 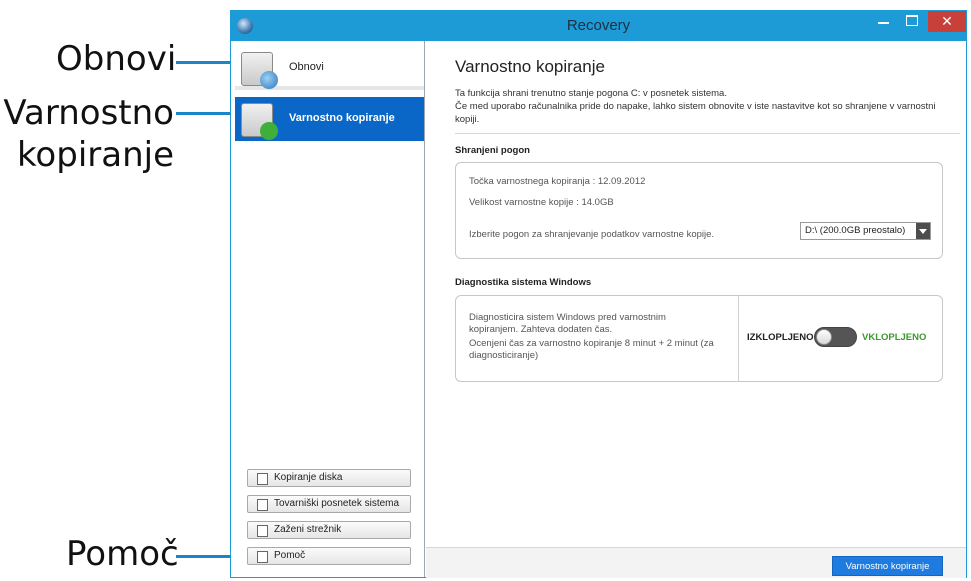 What do you see at coordinates (329, 556) in the screenshot?
I see `help-button: Pomoč` at bounding box center [329, 556].